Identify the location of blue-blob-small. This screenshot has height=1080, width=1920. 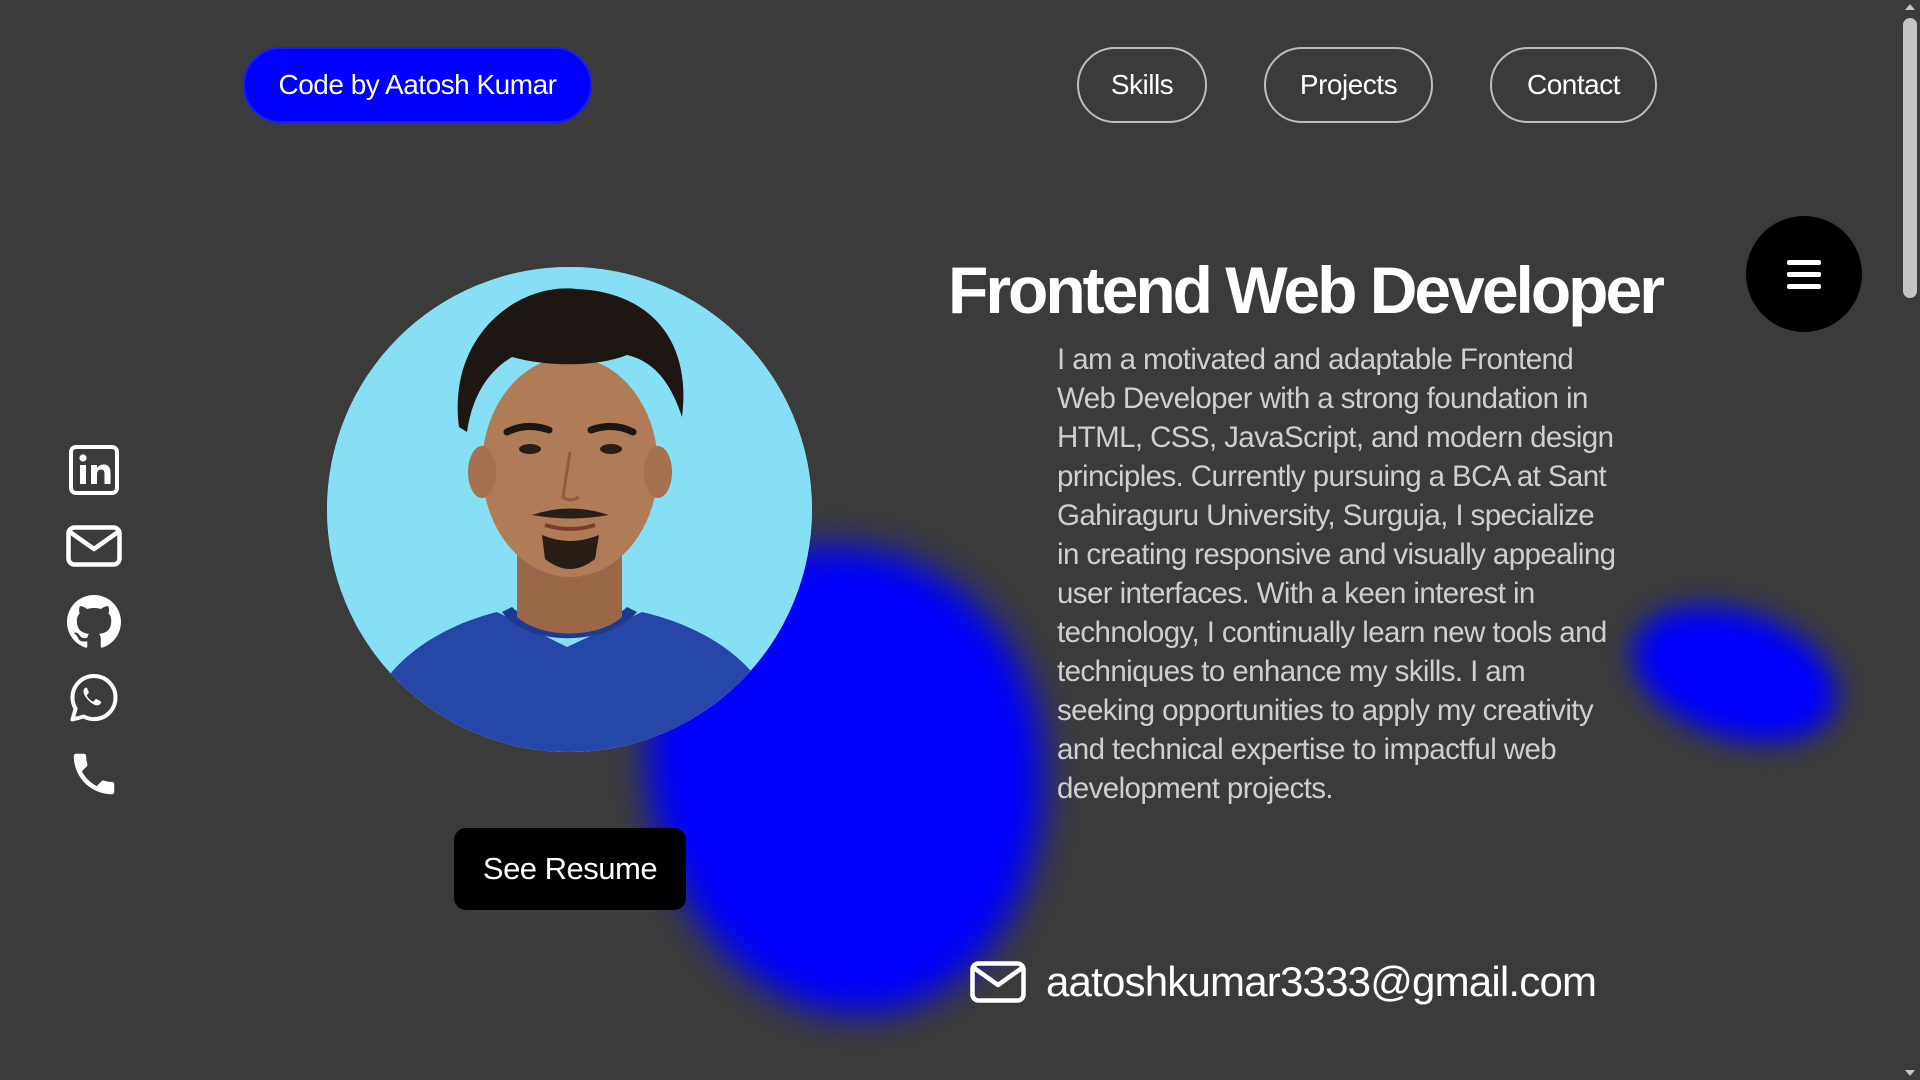
(1735, 674).